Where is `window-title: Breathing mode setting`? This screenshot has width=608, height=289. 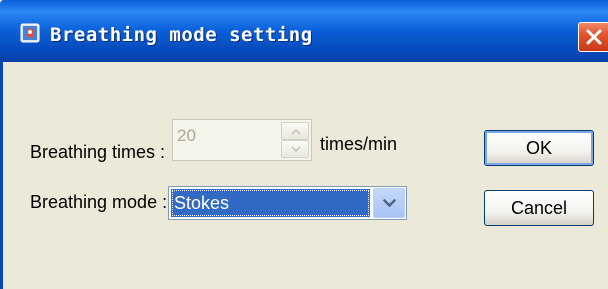 window-title: Breathing mode setting is located at coordinates (181, 35).